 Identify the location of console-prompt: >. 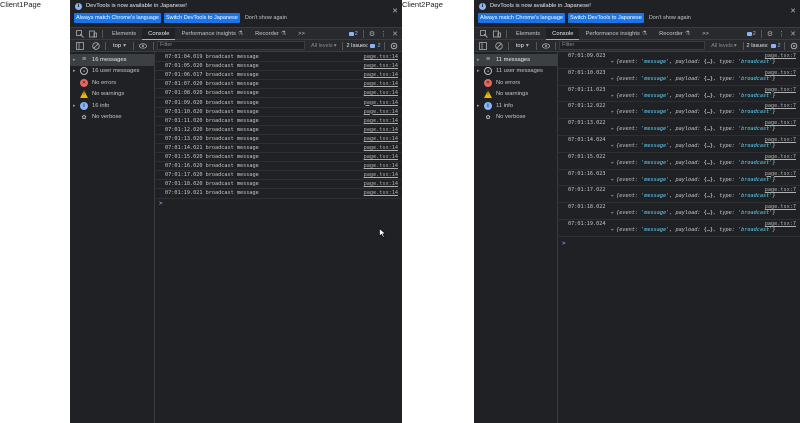
(679, 242).